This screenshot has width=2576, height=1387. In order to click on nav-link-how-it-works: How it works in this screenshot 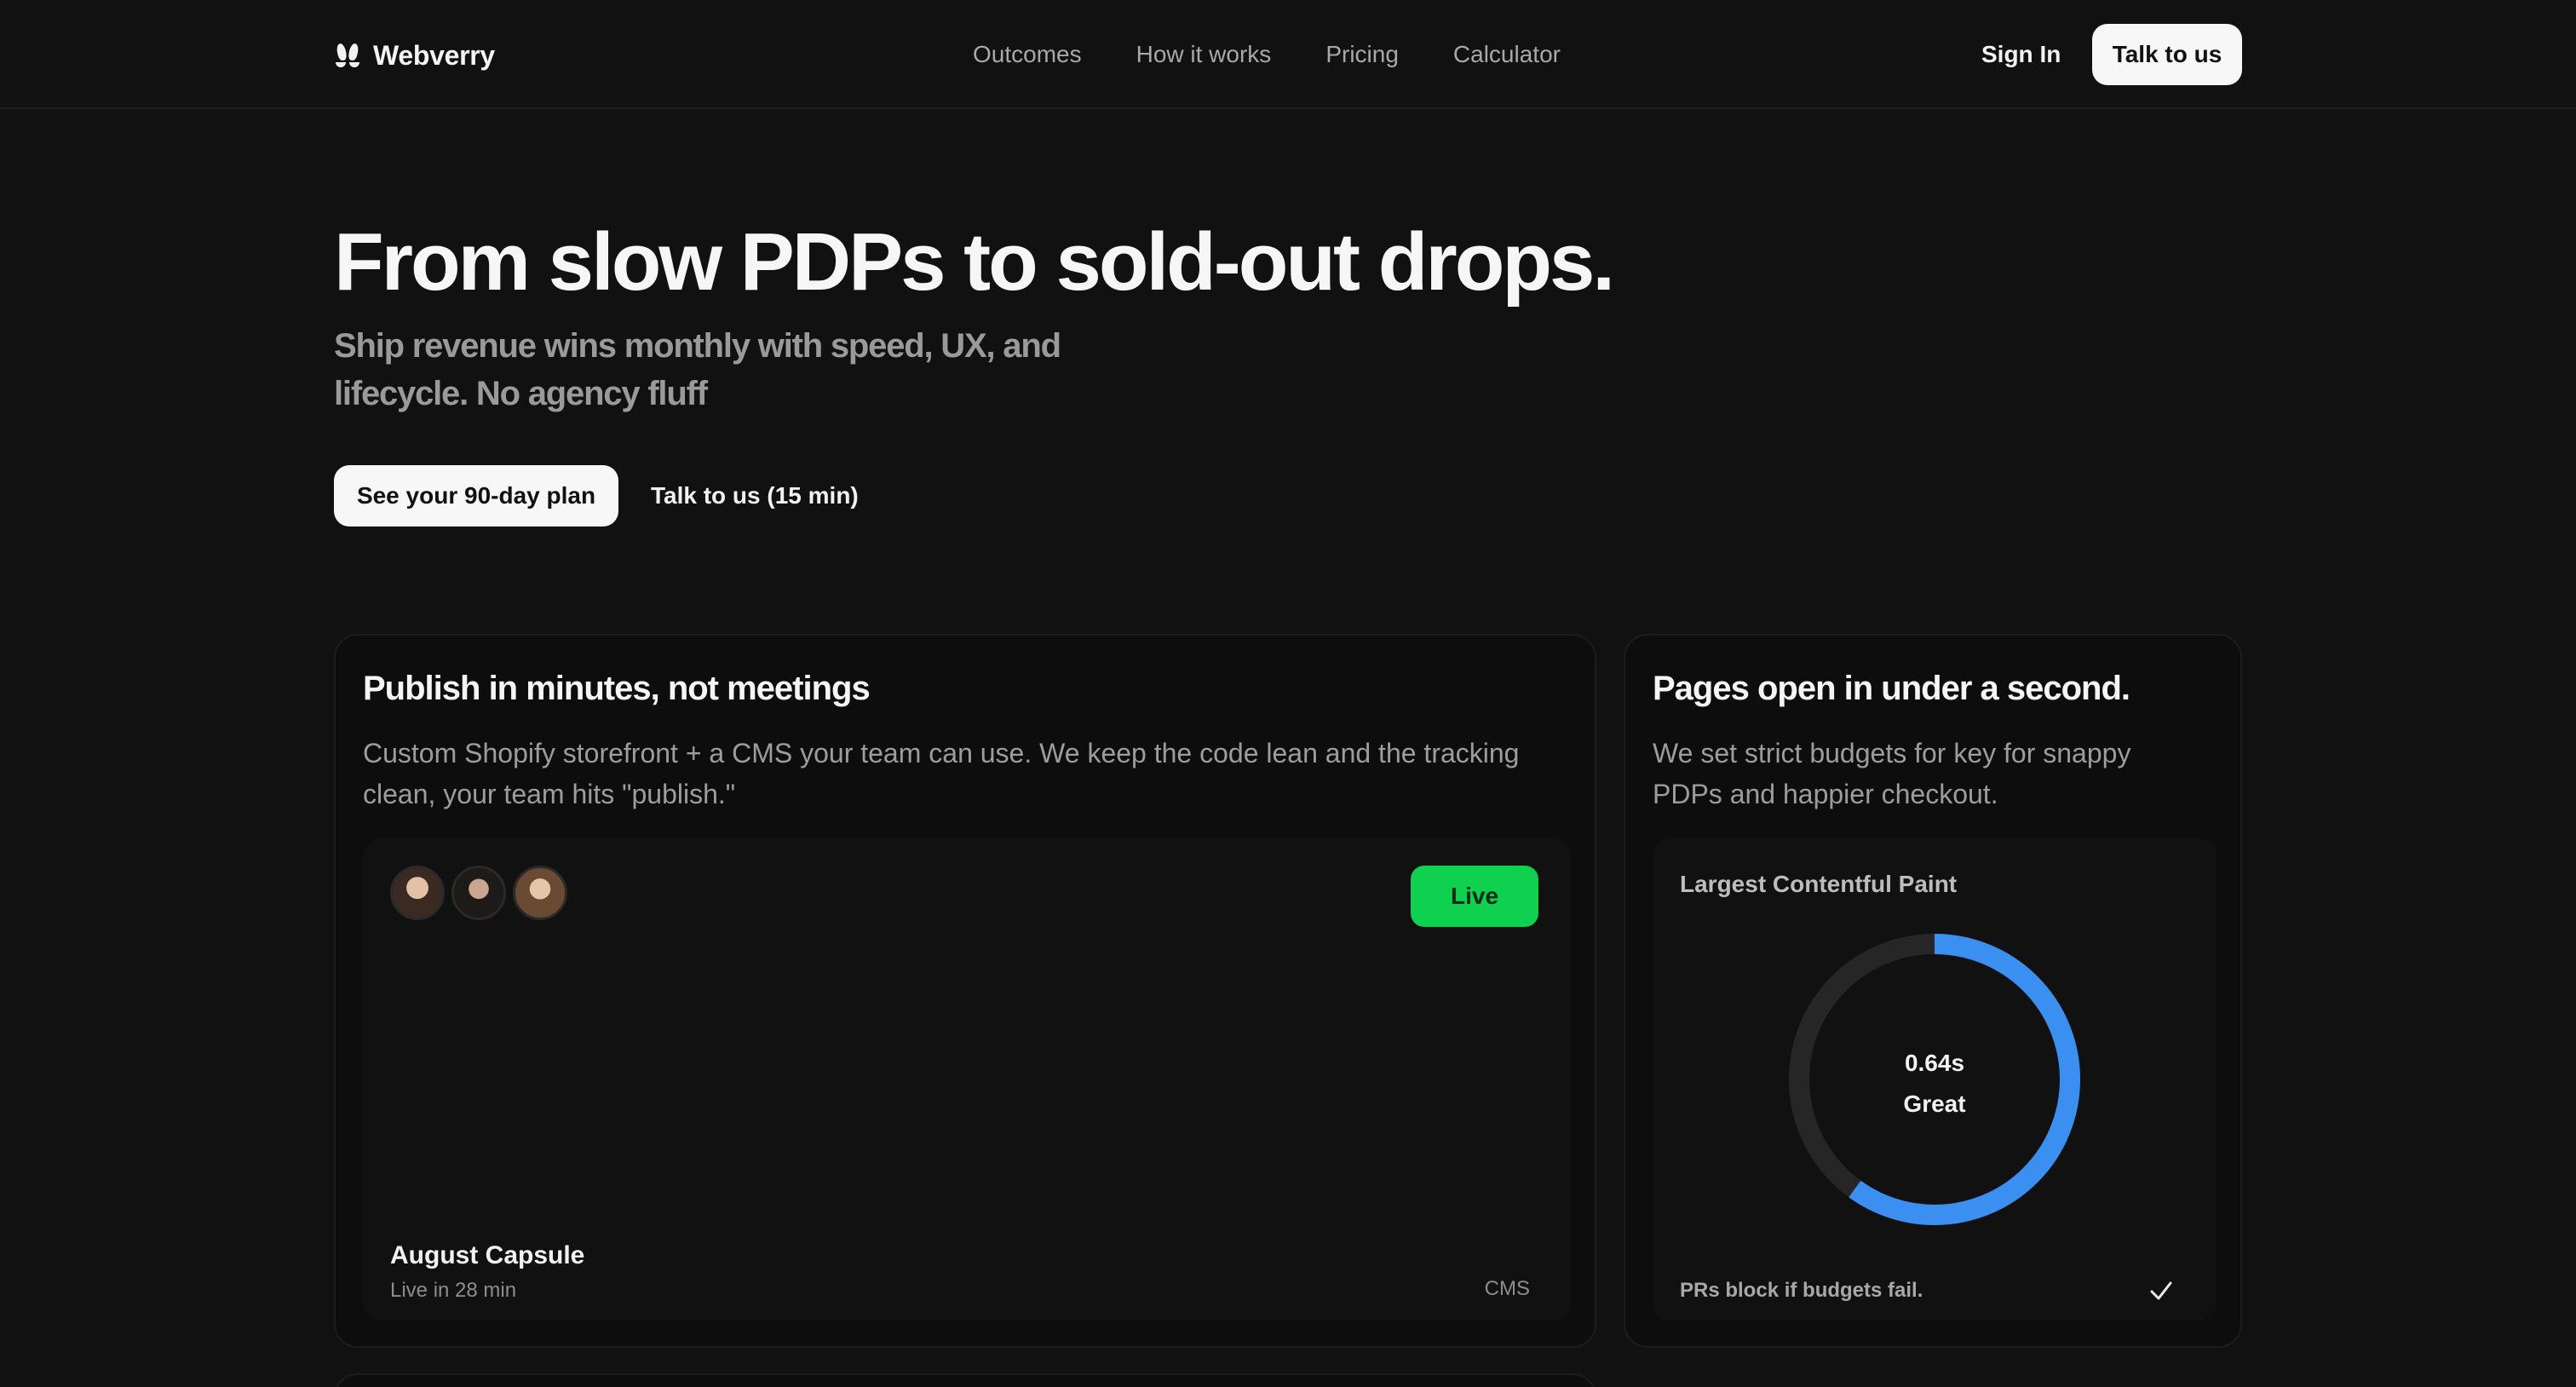, I will do `click(1204, 54)`.